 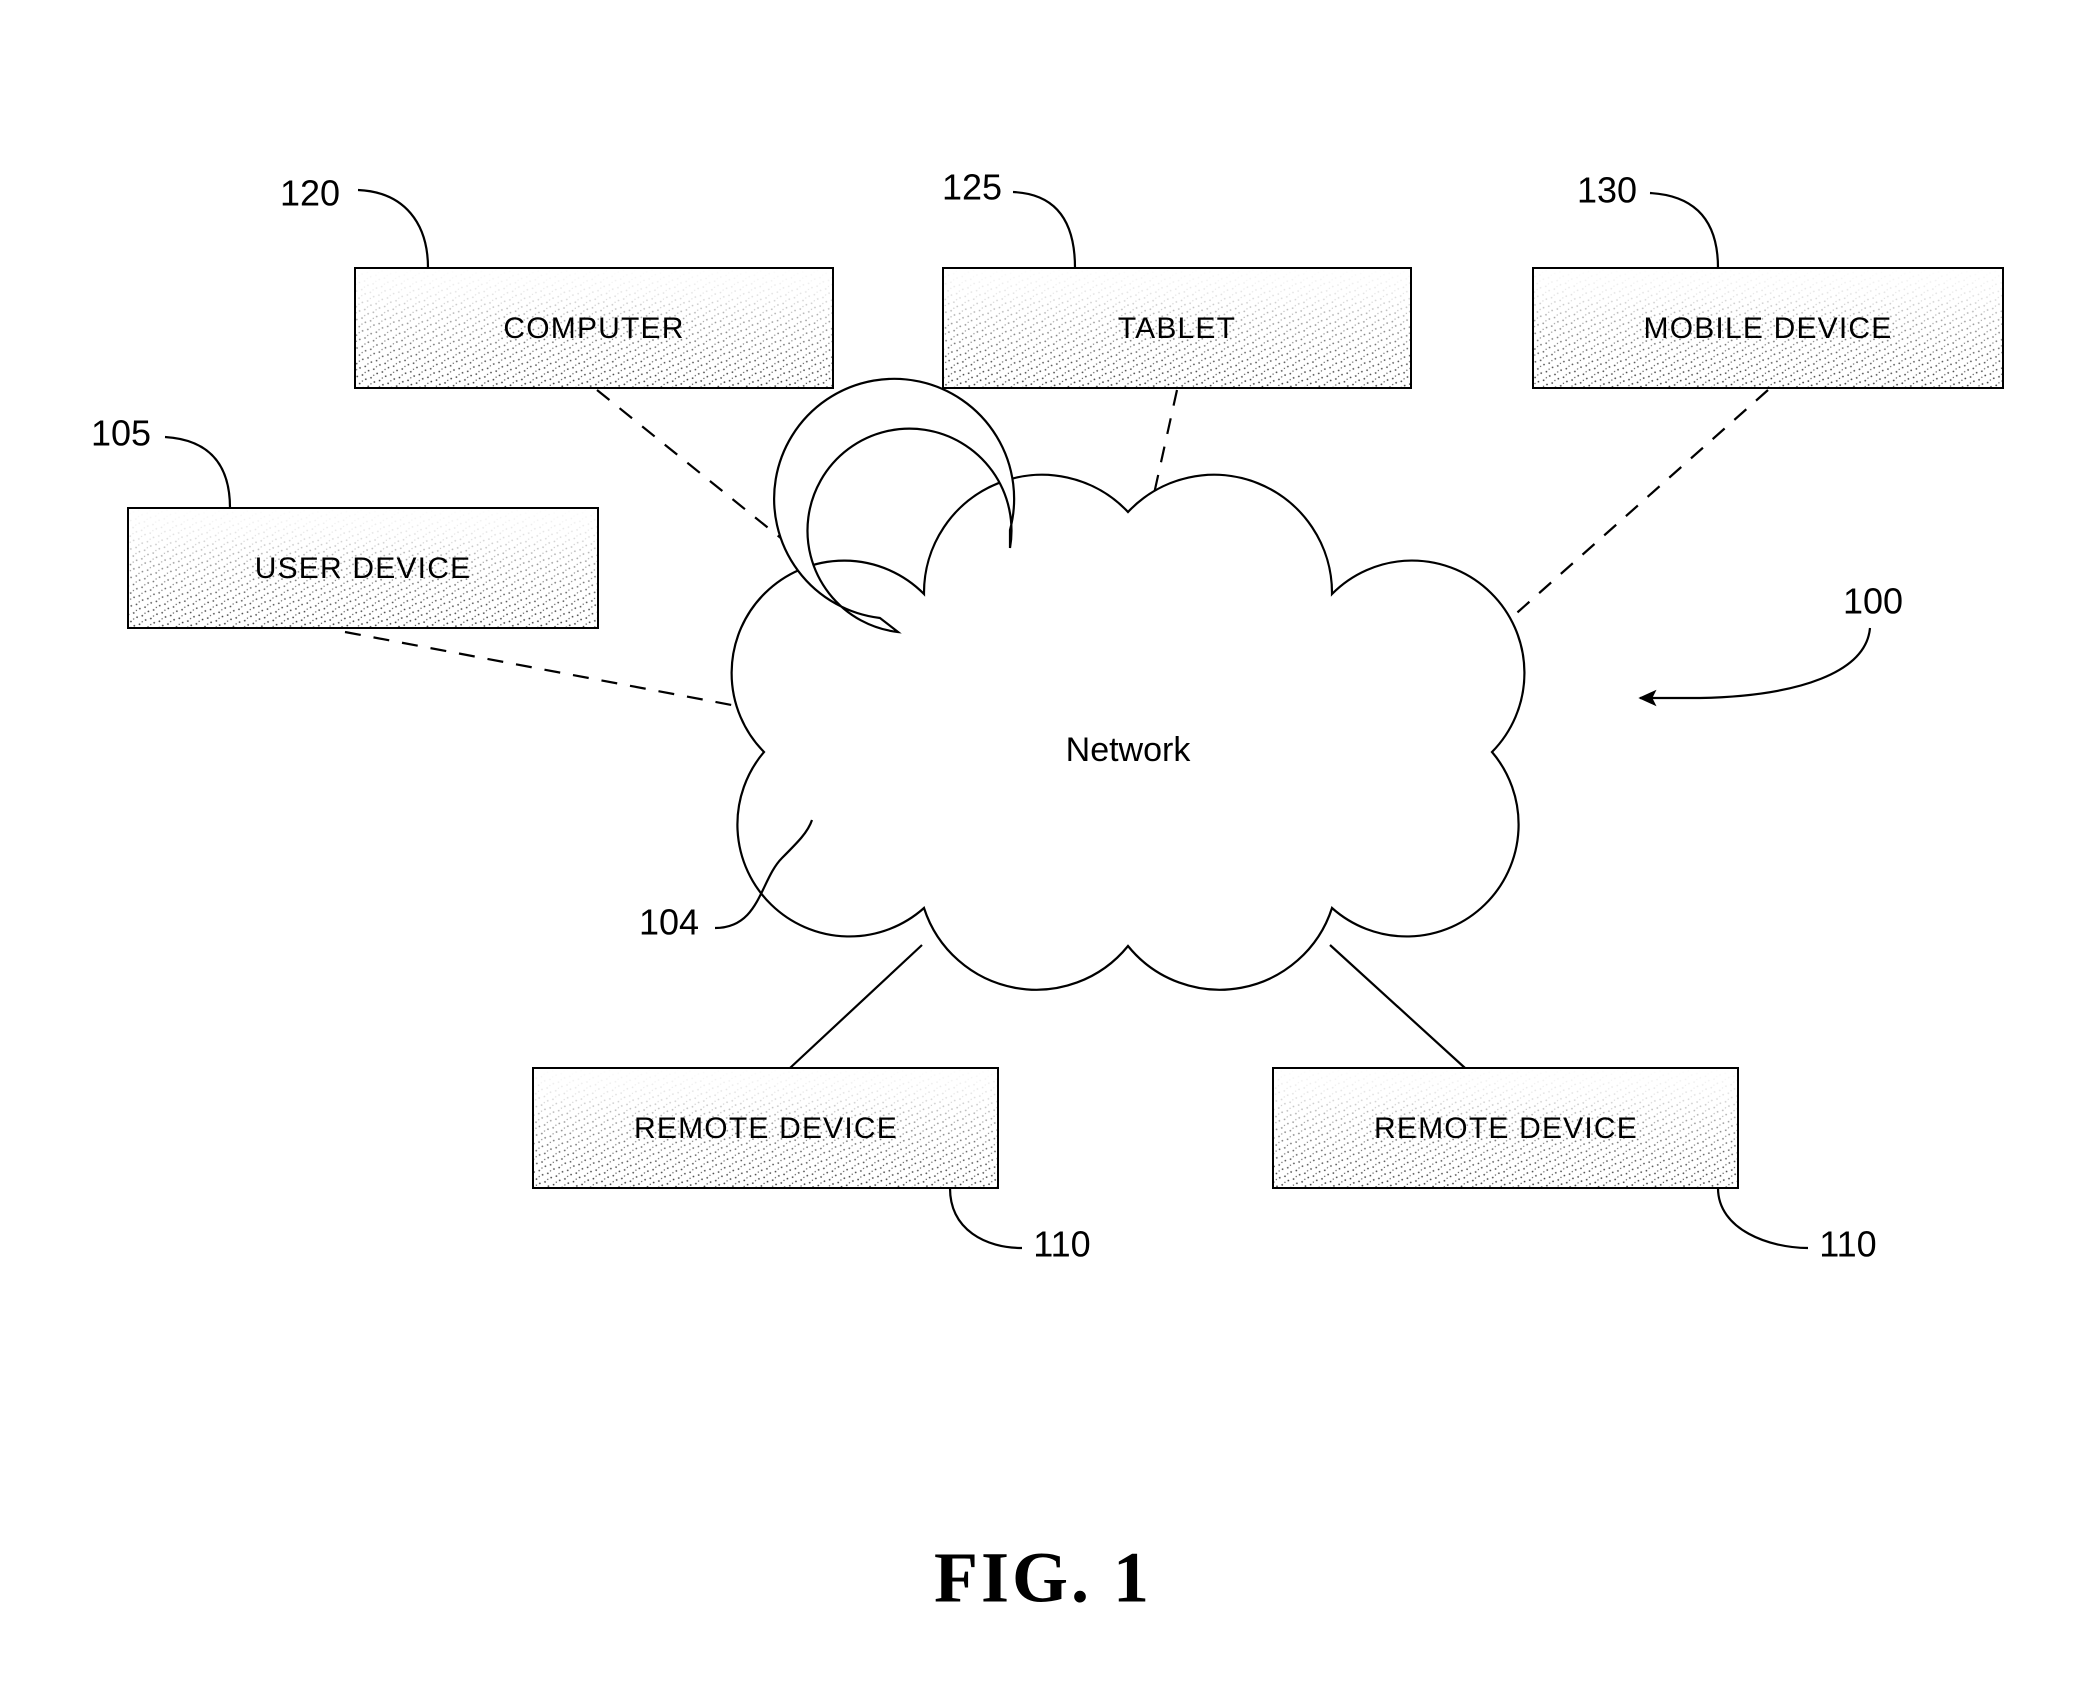 I want to click on network-cloud: Network, so click(x=1128, y=684).